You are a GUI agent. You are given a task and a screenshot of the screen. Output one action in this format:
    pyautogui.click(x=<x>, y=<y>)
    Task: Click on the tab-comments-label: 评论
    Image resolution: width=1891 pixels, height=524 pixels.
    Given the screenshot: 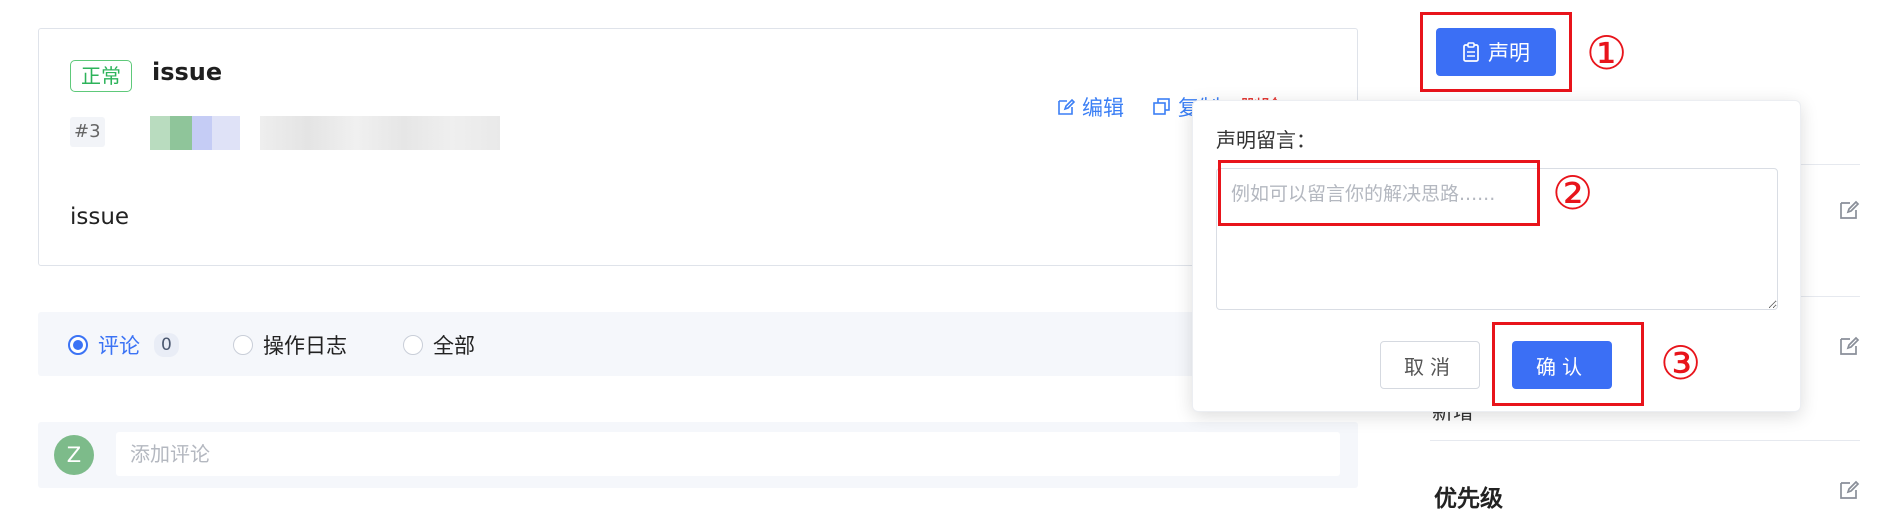 What is the action you would take?
    pyautogui.click(x=119, y=346)
    